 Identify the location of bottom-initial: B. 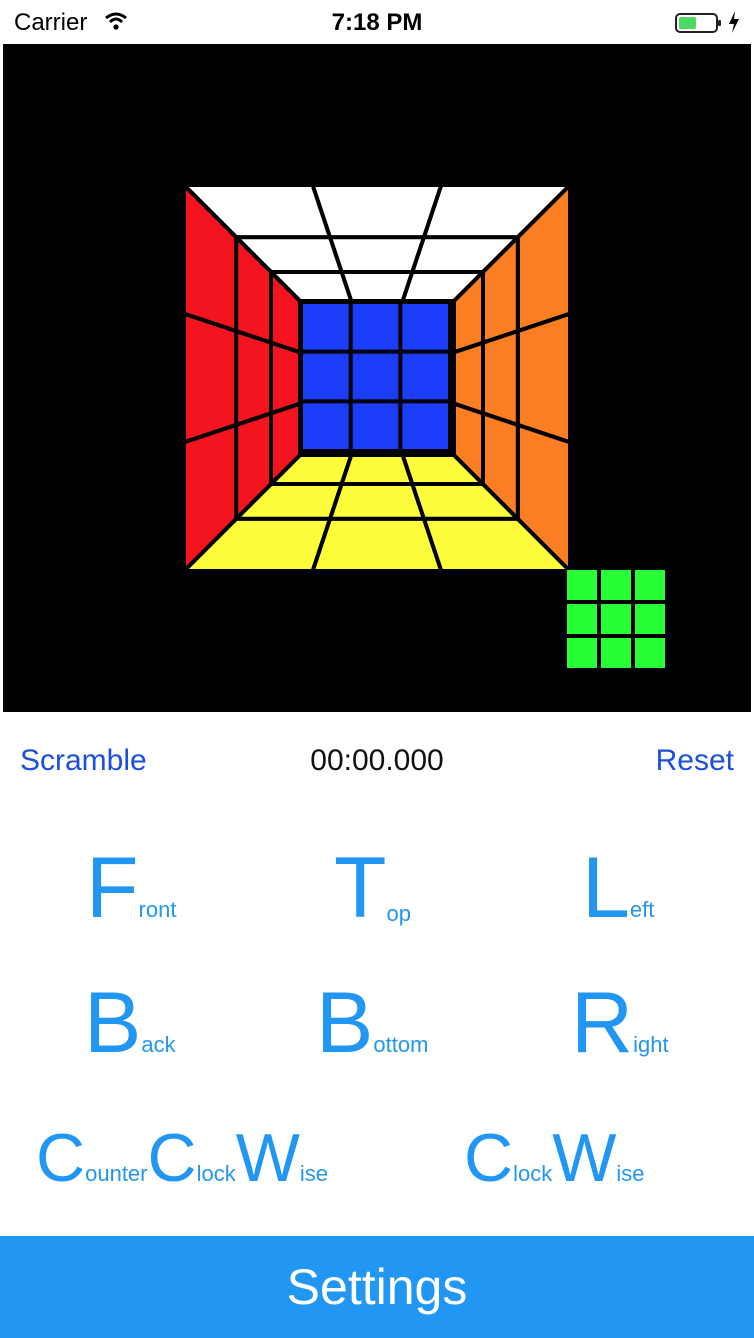
(345, 1023).